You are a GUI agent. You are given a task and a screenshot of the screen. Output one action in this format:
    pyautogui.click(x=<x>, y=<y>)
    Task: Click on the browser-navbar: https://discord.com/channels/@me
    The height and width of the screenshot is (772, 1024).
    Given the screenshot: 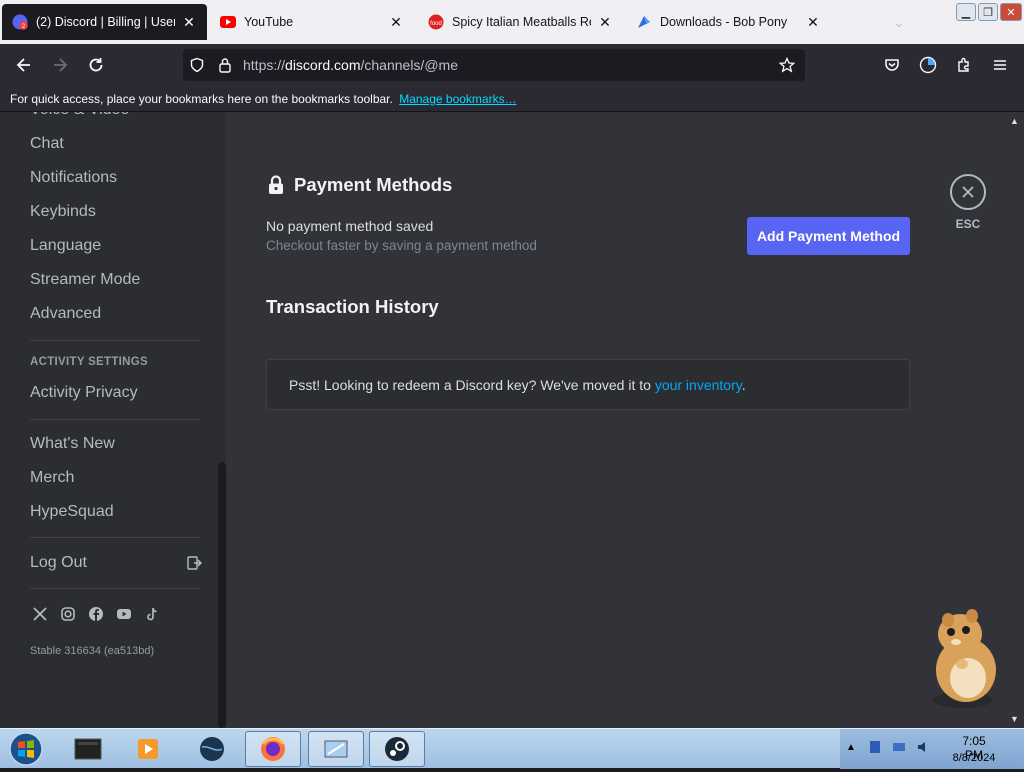 What is the action you would take?
    pyautogui.click(x=512, y=65)
    